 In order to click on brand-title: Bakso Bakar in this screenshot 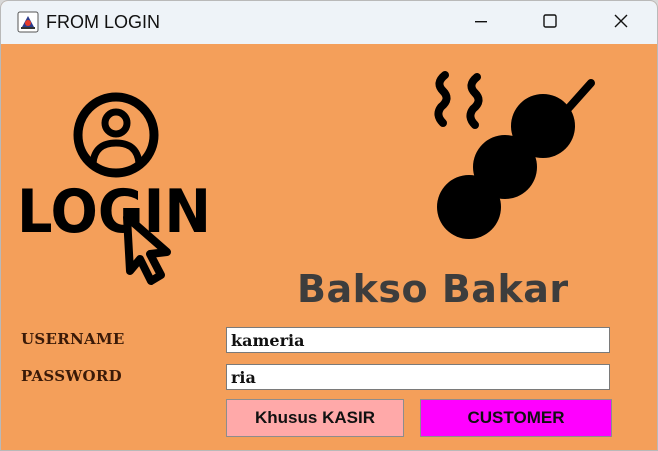, I will do `click(433, 289)`.